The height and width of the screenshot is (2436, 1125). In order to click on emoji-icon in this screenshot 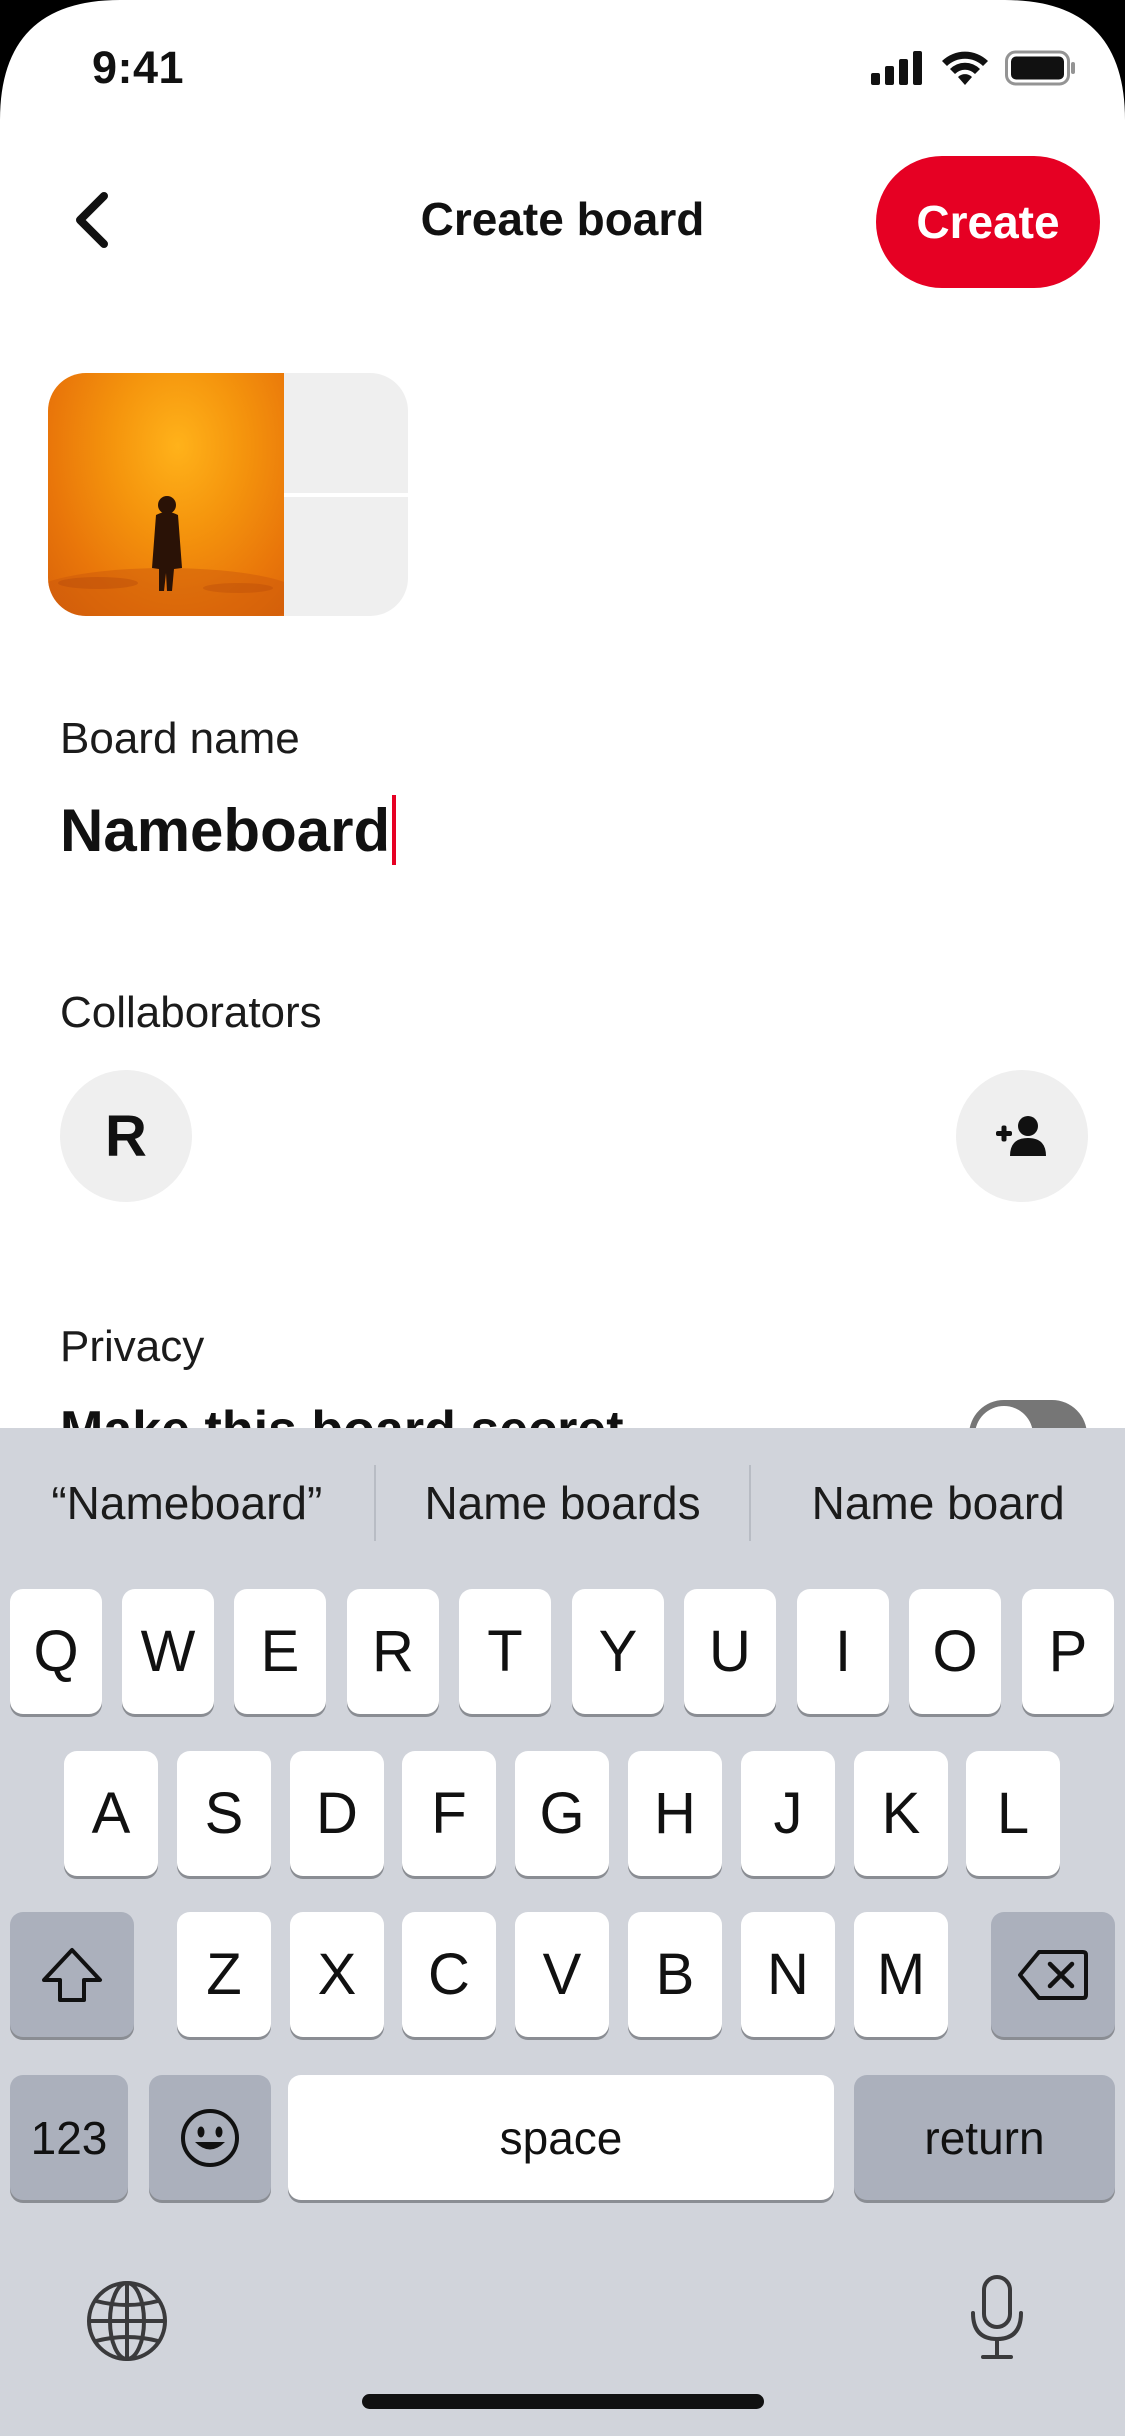, I will do `click(210, 2137)`.